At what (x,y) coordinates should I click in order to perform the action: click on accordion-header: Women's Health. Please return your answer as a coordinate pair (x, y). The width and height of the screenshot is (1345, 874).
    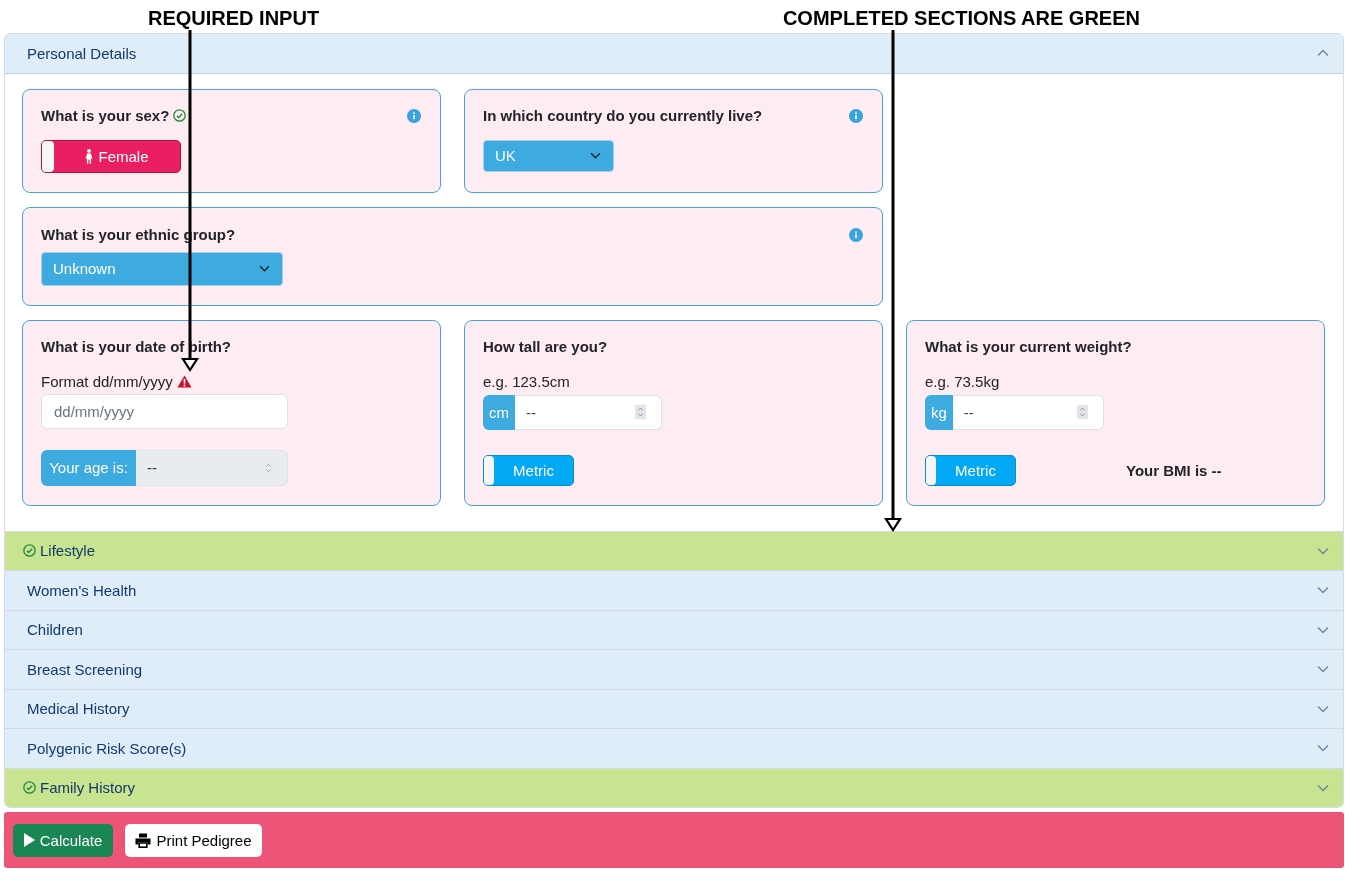
    Looking at the image, I should click on (674, 590).